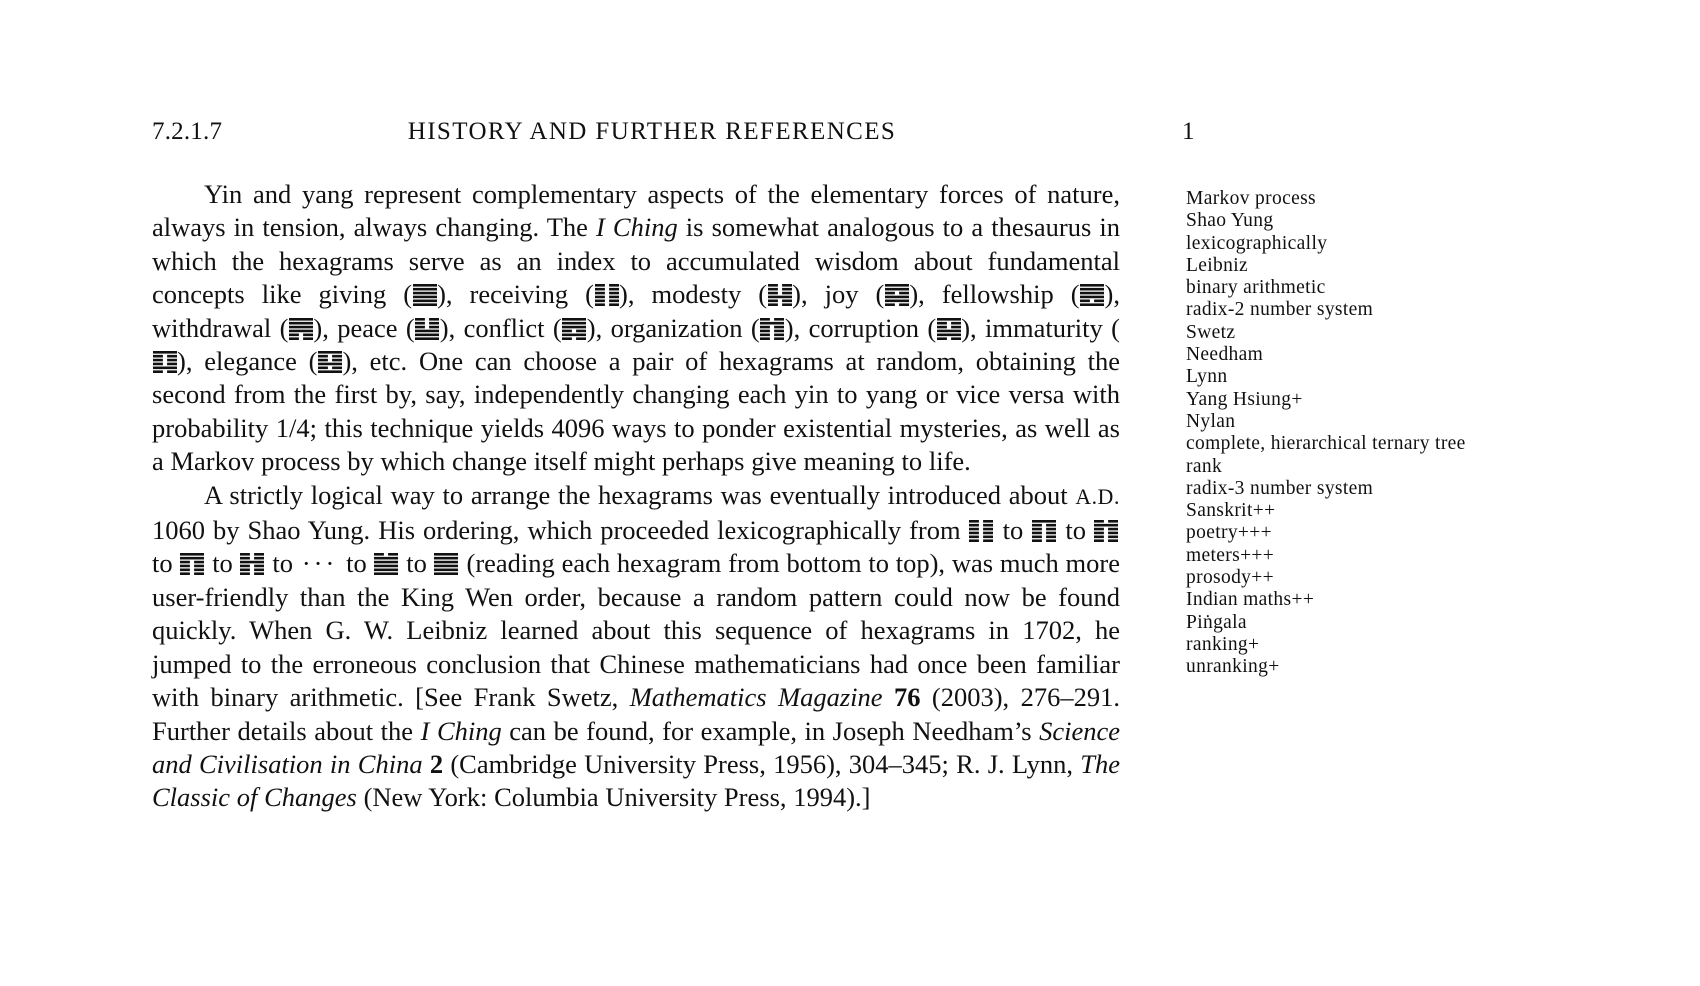 This screenshot has width=1700, height=986. Describe the element at coordinates (1211, 332) in the screenshot. I see `margin-note: Swetz` at that location.